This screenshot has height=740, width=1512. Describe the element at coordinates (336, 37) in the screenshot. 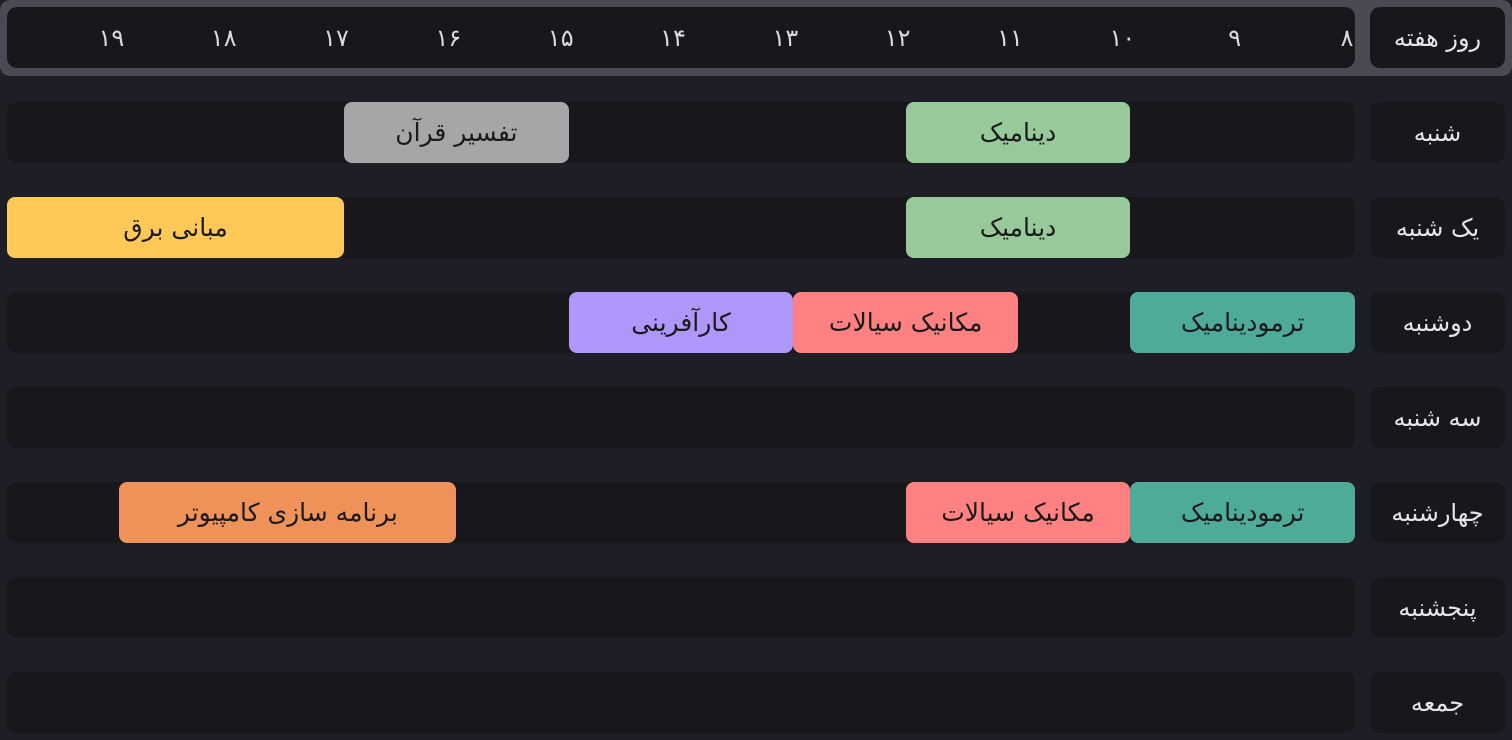

I see `hour-label: ۱۷` at that location.